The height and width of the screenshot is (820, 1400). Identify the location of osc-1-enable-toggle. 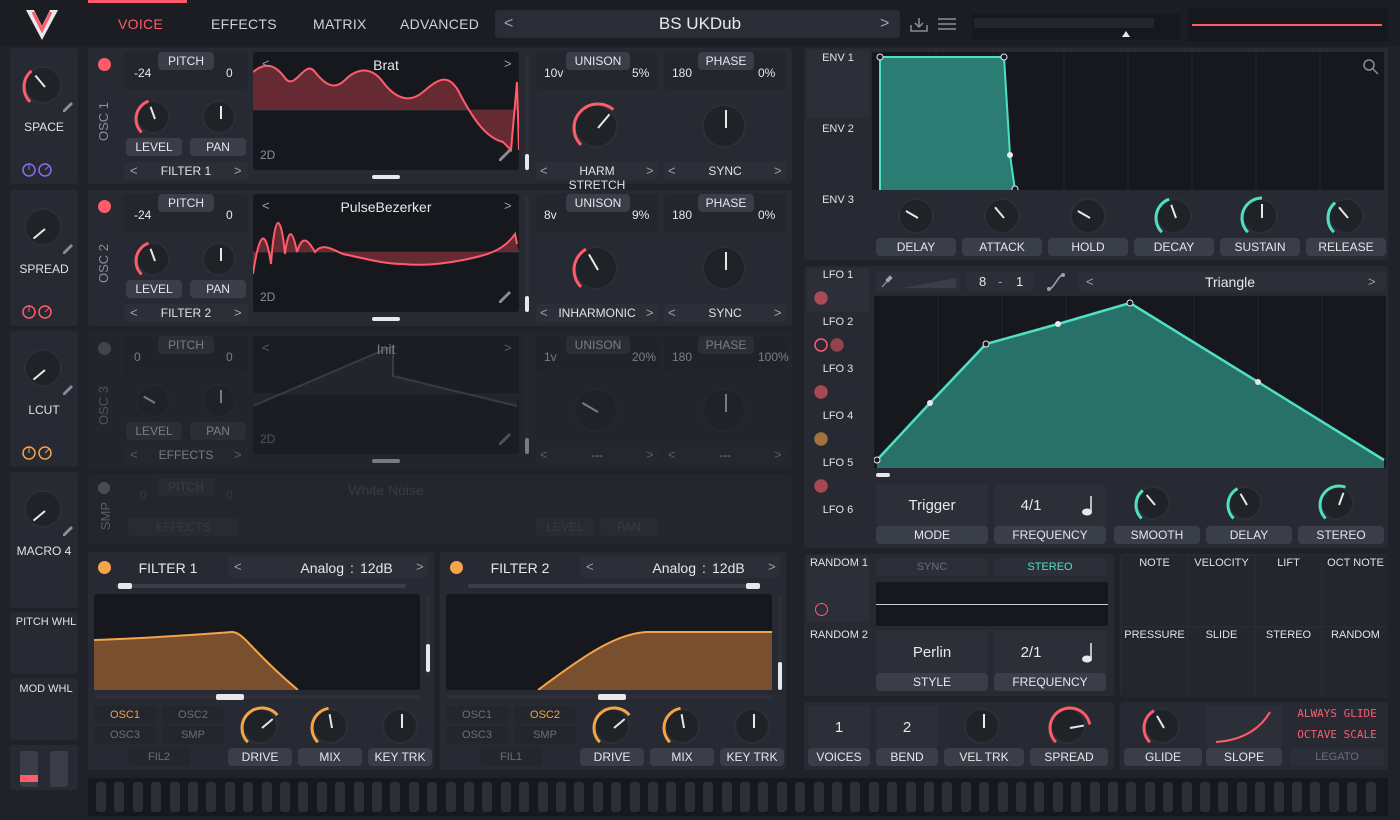
(104, 64).